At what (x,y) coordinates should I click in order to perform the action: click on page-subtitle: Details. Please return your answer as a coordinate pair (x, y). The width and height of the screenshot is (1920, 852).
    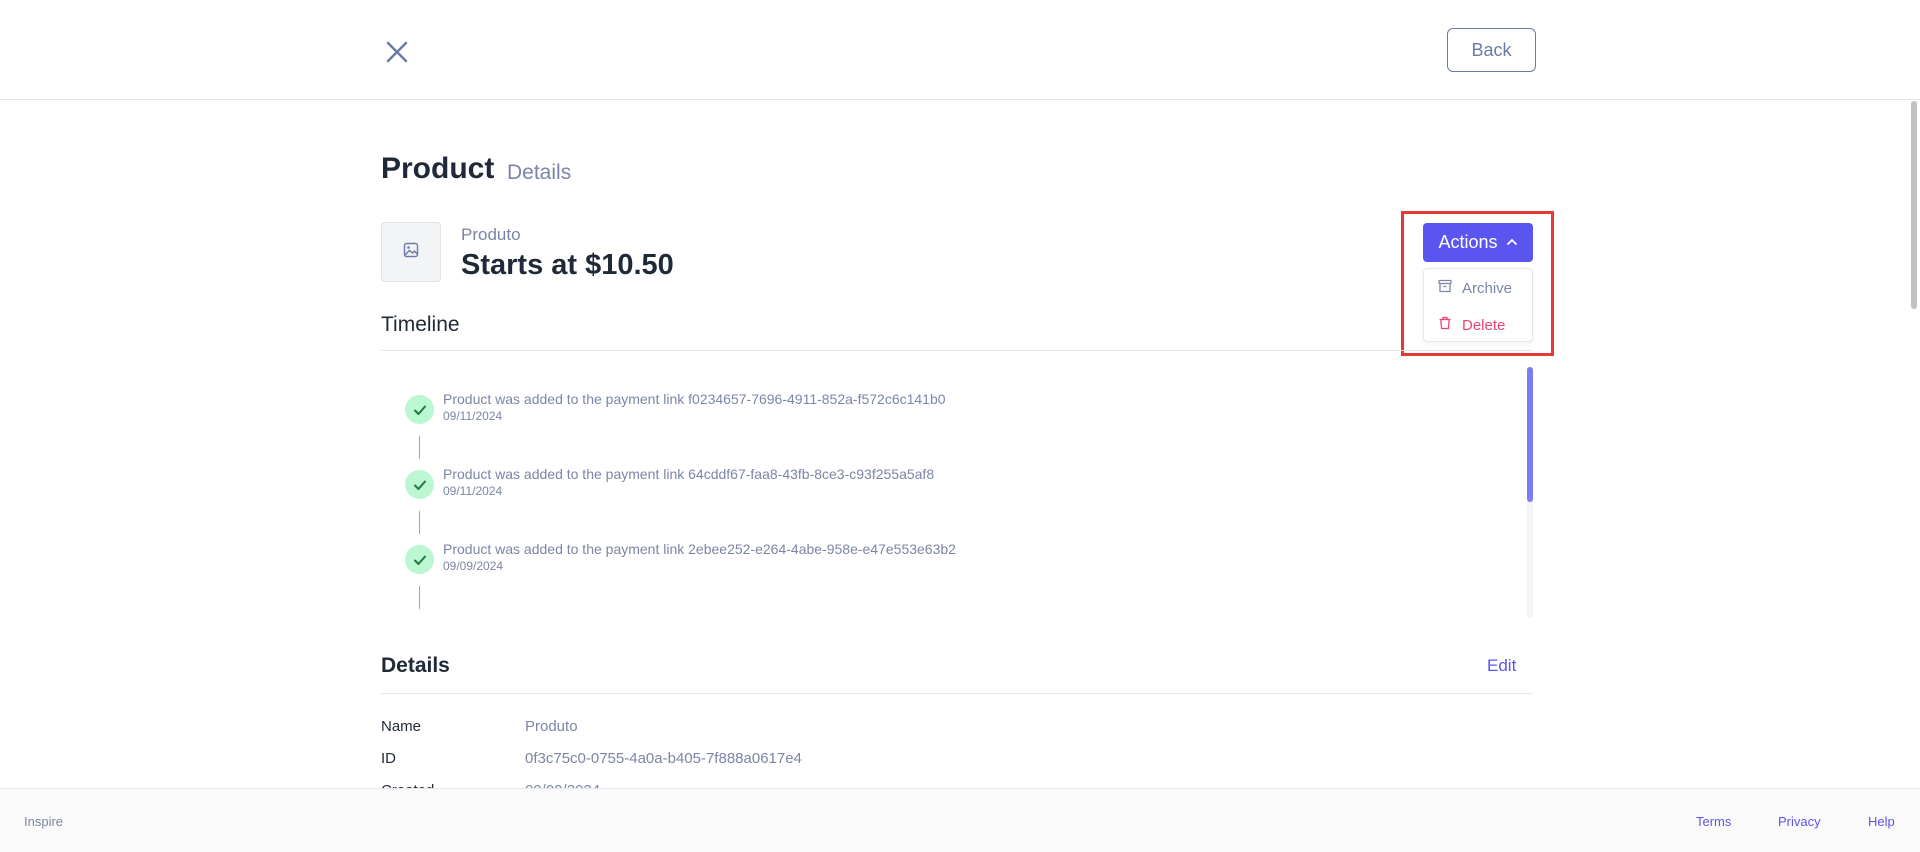
    Looking at the image, I should click on (539, 172).